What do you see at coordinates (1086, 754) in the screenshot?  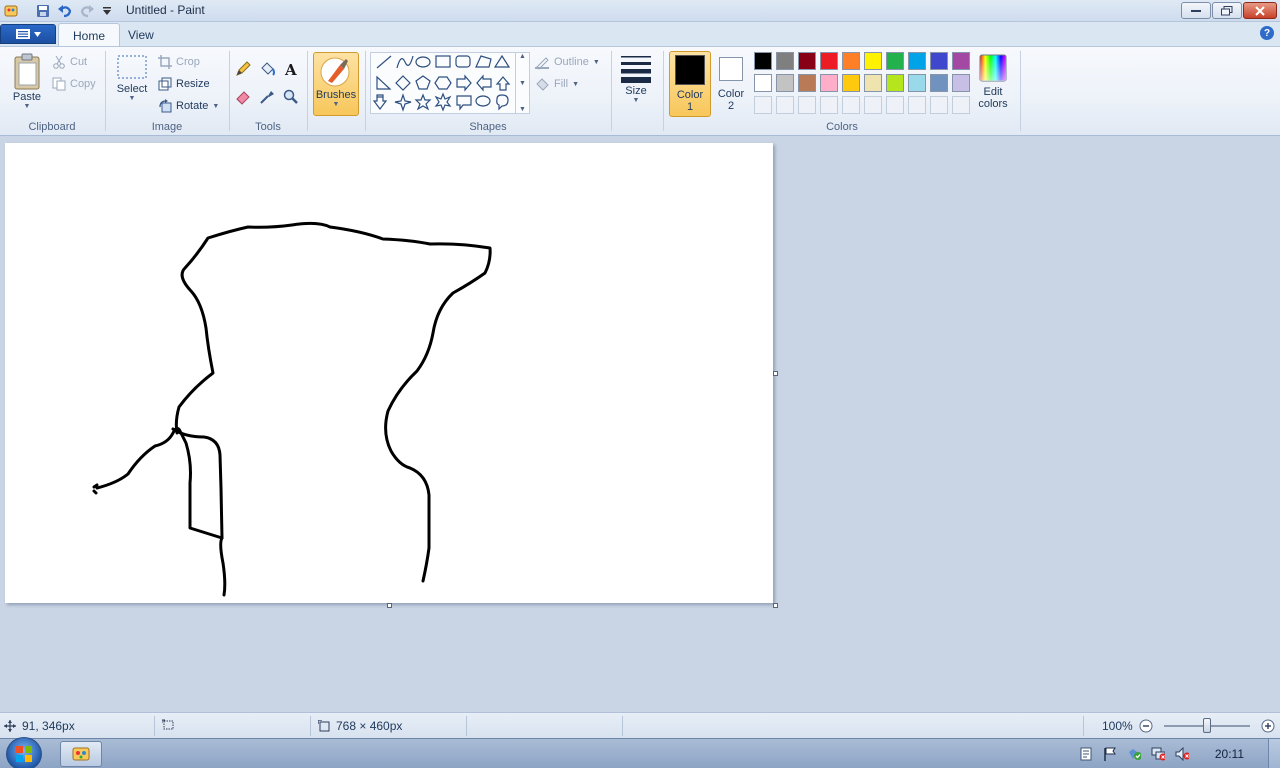 I see `notes-tray-icon` at bounding box center [1086, 754].